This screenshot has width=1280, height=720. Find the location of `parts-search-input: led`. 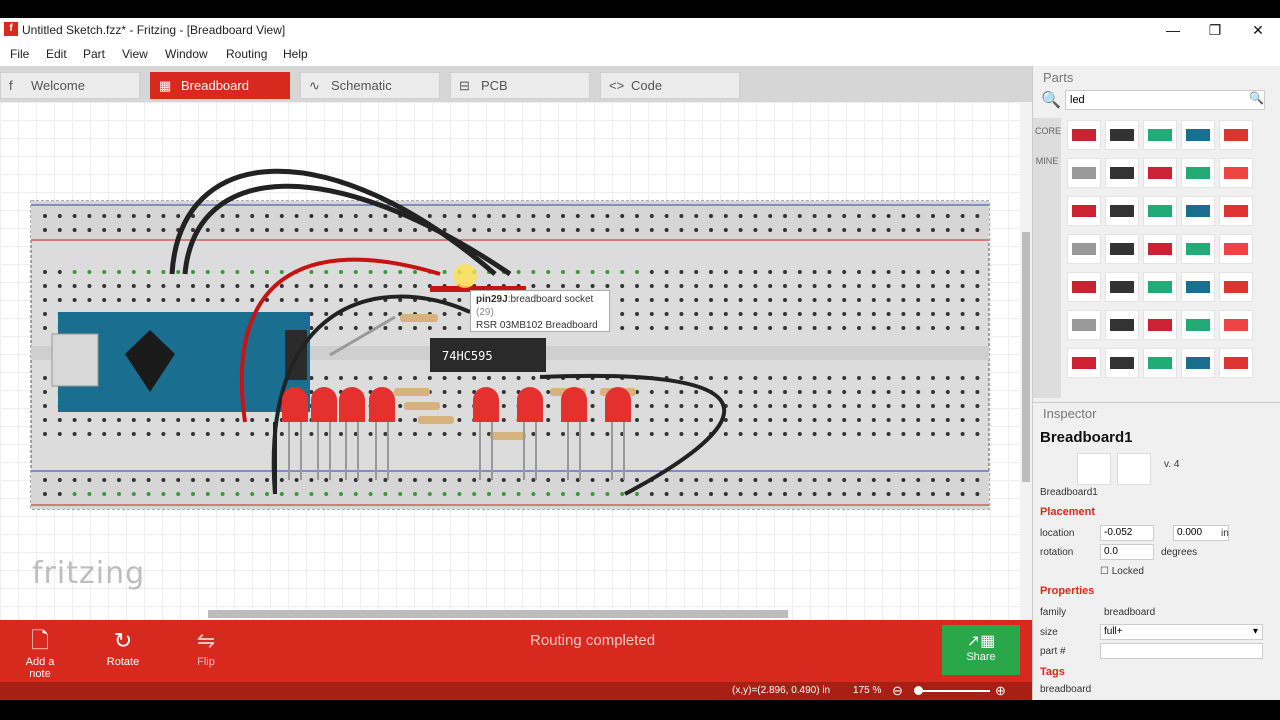

parts-search-input: led is located at coordinates (1165, 100).